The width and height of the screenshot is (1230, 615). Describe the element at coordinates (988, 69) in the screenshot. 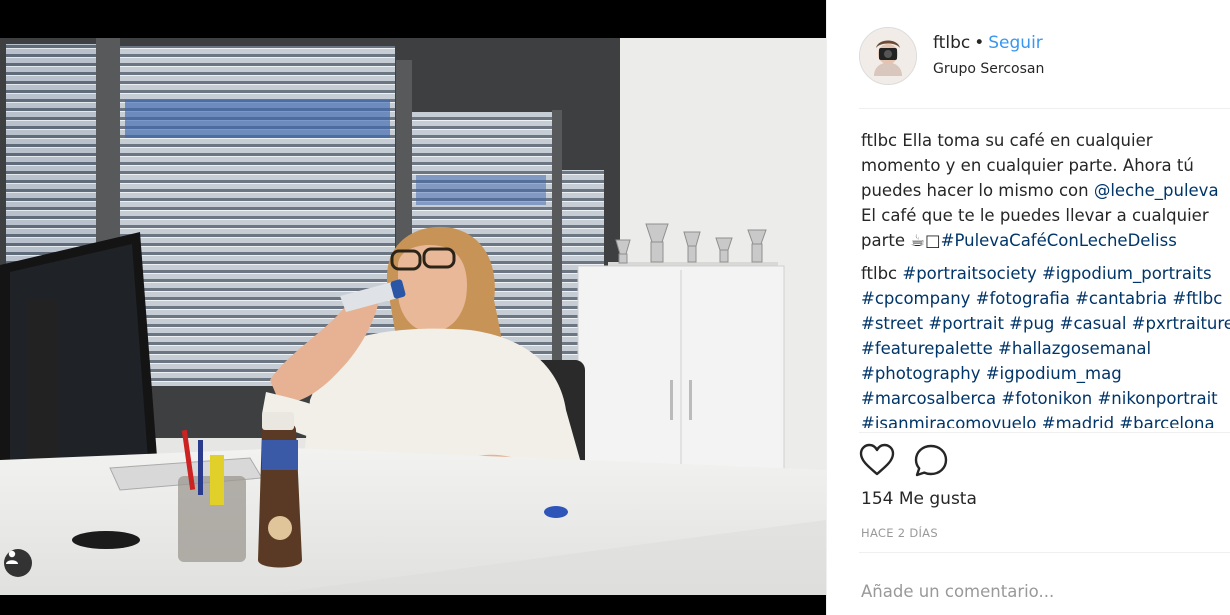

I see `location-link: Grupo Sercosan` at that location.